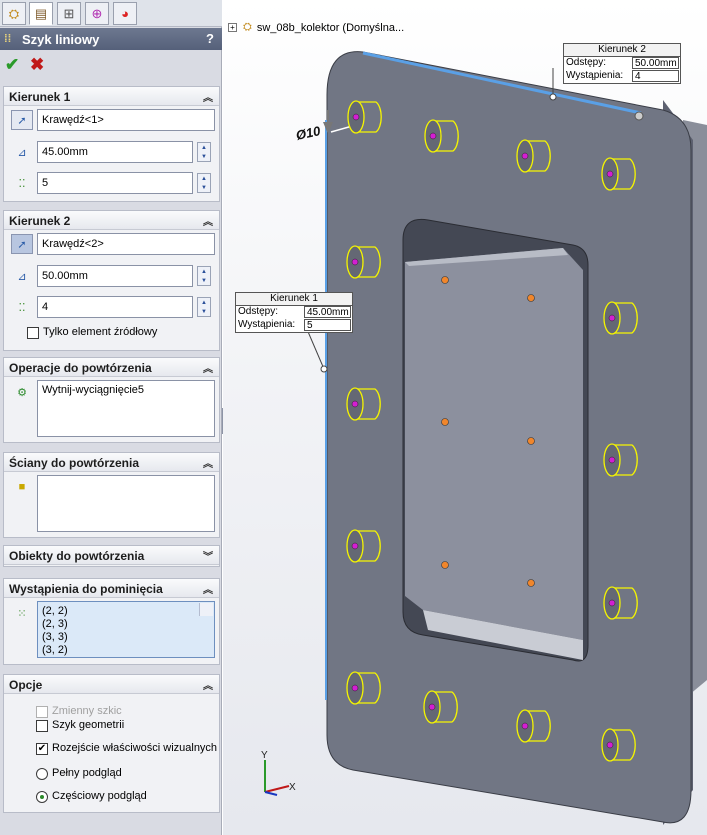 Image resolution: width=707 pixels, height=835 pixels. Describe the element at coordinates (111, 220) in the screenshot. I see `direction2-header: Kierunek 2 ︽` at that location.